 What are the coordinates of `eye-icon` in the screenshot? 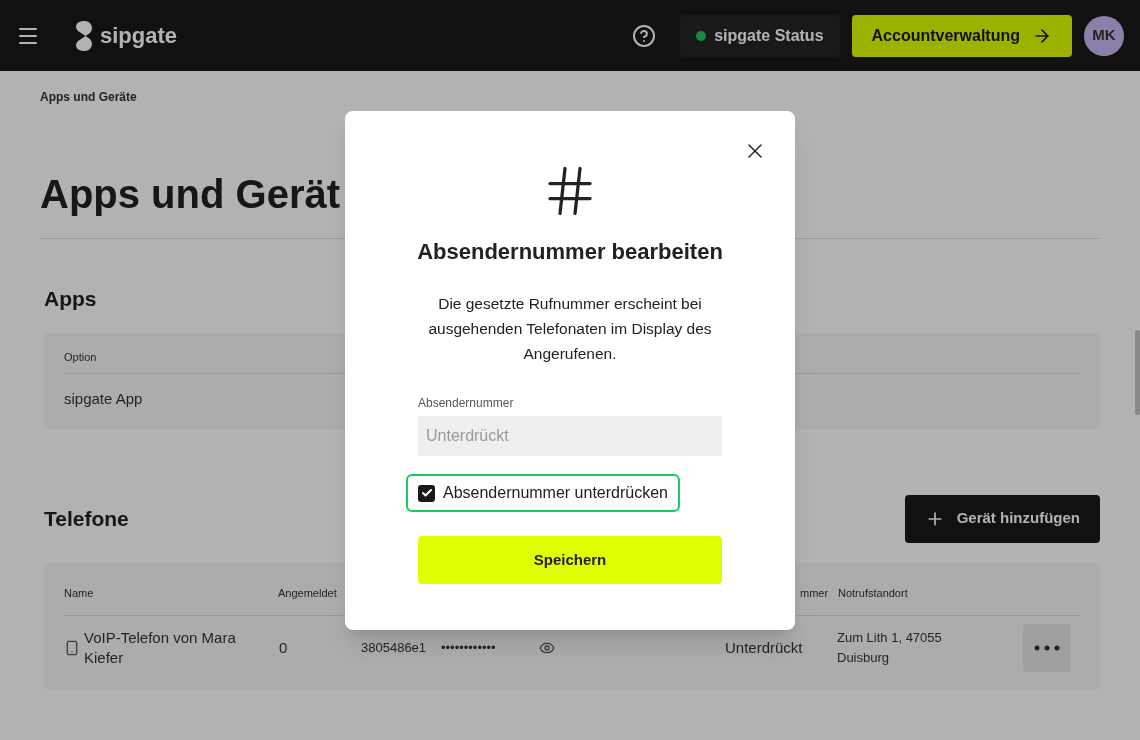 It's located at (547, 648).